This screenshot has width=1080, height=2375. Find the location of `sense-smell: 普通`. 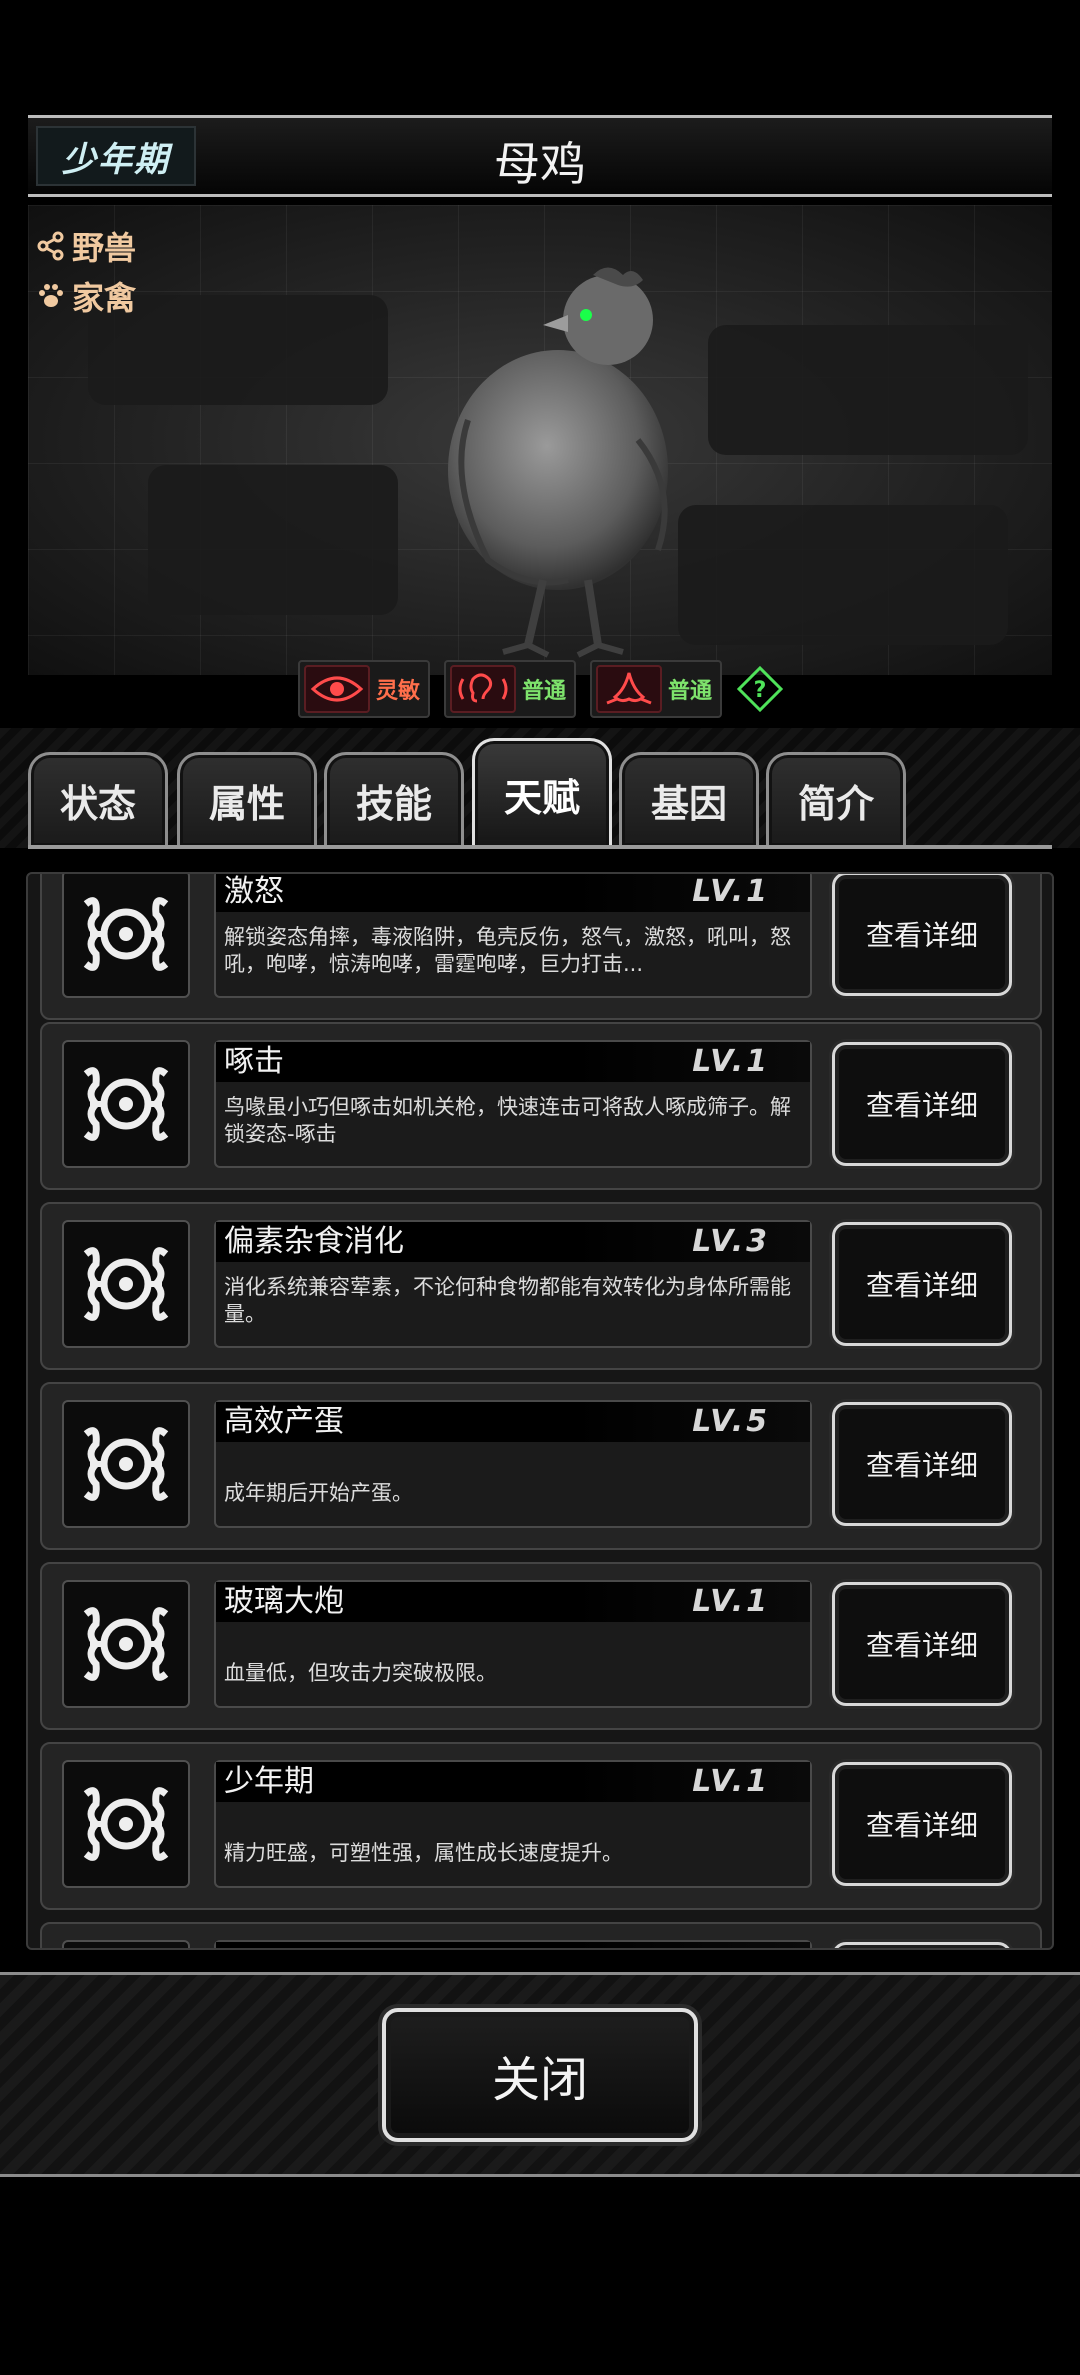

sense-smell: 普通 is located at coordinates (656, 689).